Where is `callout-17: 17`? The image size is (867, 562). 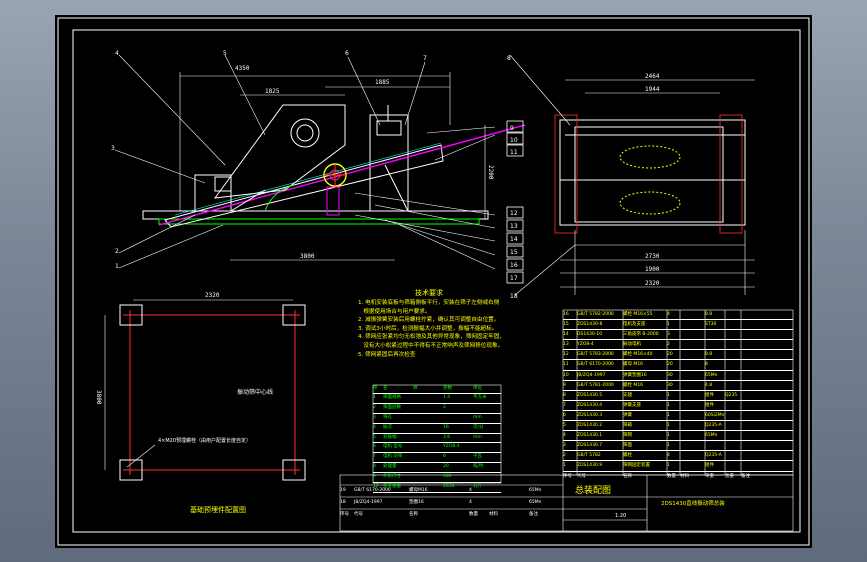 callout-17: 17 is located at coordinates (514, 278).